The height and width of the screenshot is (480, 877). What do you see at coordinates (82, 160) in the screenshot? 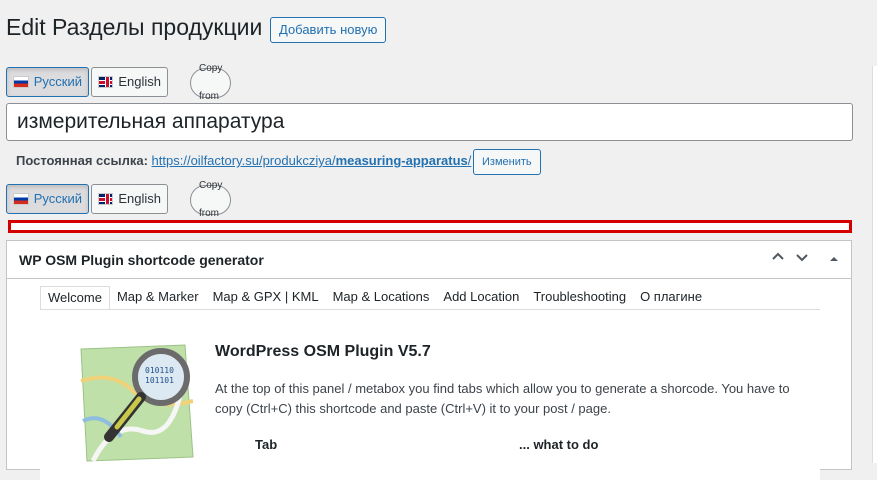
I see `permalink-label: Постоянная ссылка:` at bounding box center [82, 160].